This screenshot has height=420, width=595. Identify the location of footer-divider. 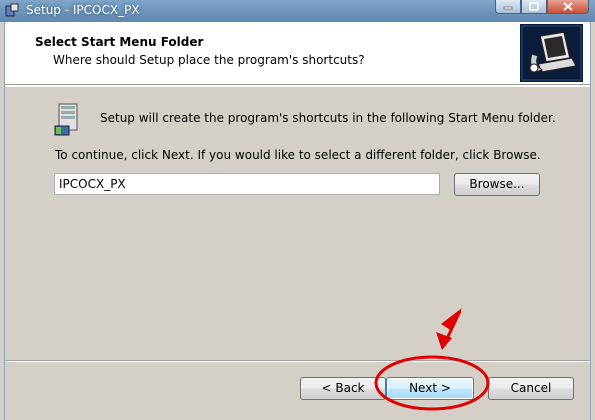
(297, 361).